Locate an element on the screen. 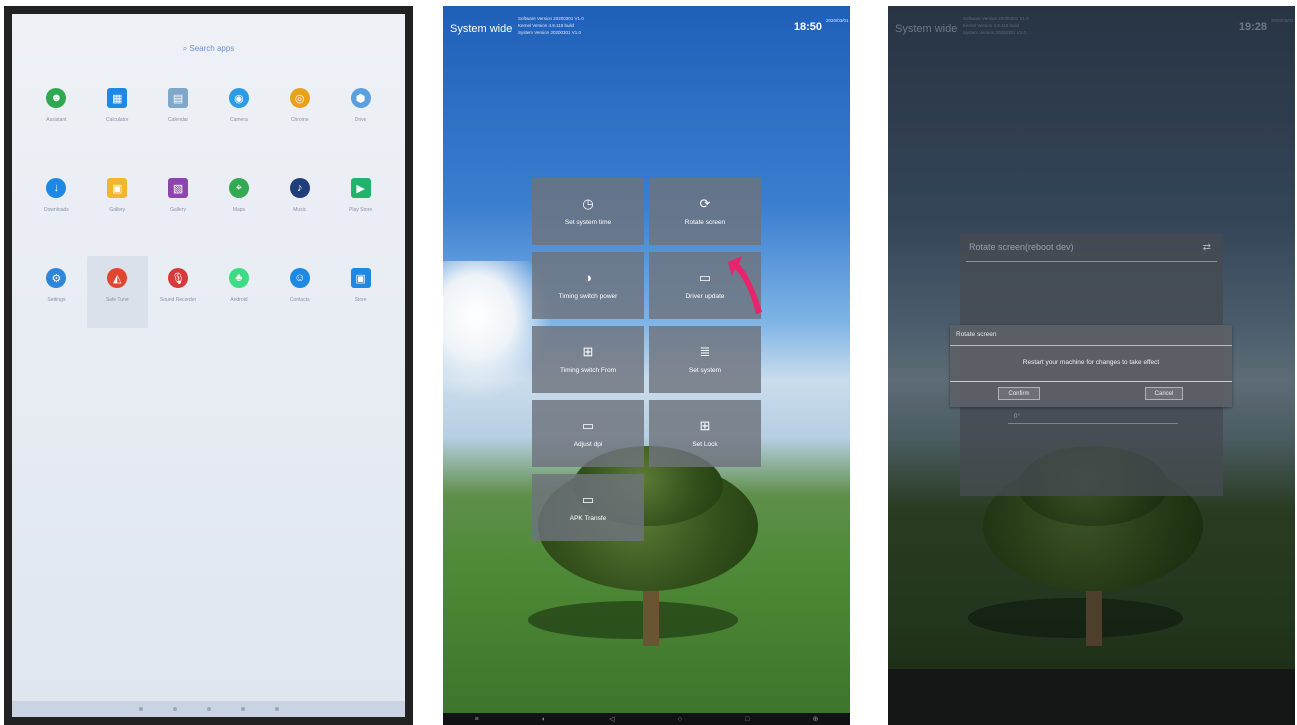 This screenshot has width=1297, height=725. app-label: Drive is located at coordinates (360, 120).